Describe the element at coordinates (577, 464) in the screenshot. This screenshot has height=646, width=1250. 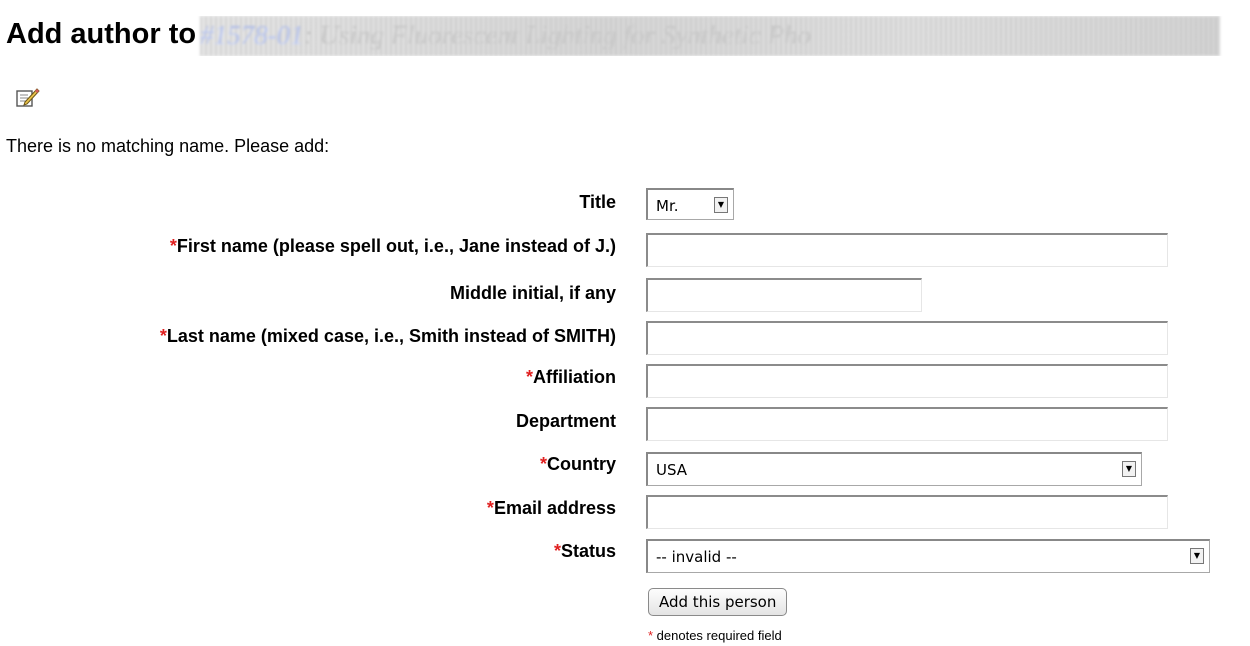
I see `country-label: *Country` at that location.